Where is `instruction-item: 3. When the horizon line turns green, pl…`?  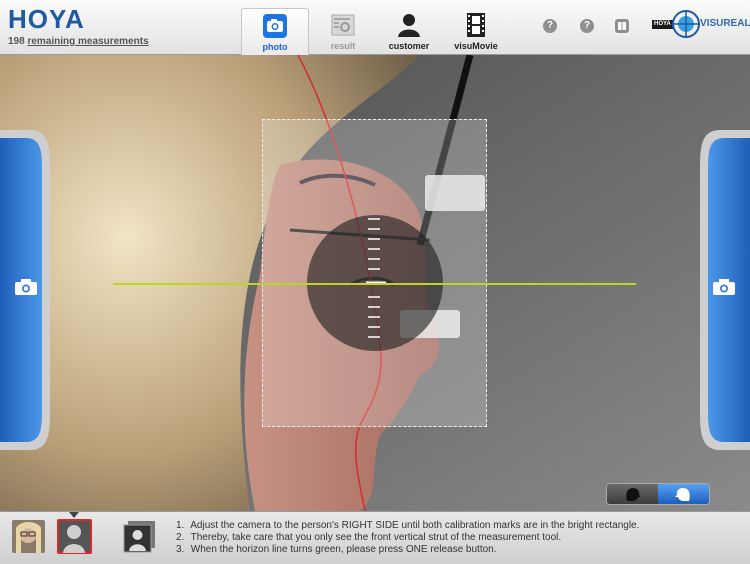
instruction-item: 3. When the horizon line turns green, pl… is located at coordinates (336, 549).